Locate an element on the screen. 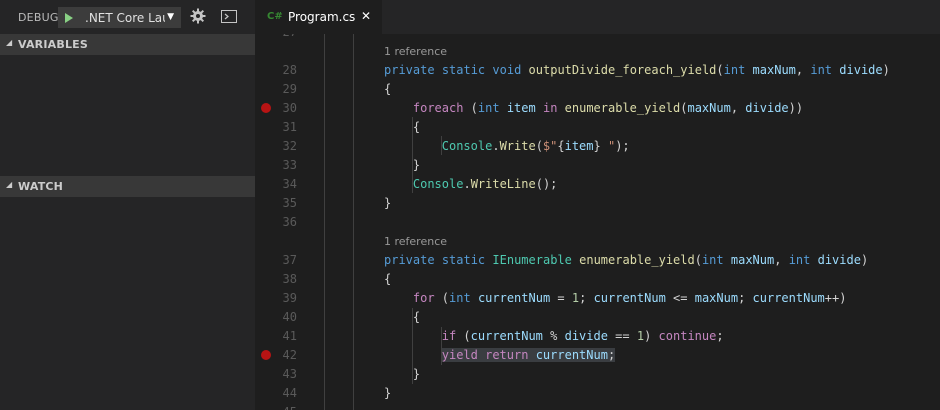 The width and height of the screenshot is (940, 410). line-number: 39 is located at coordinates (289, 298).